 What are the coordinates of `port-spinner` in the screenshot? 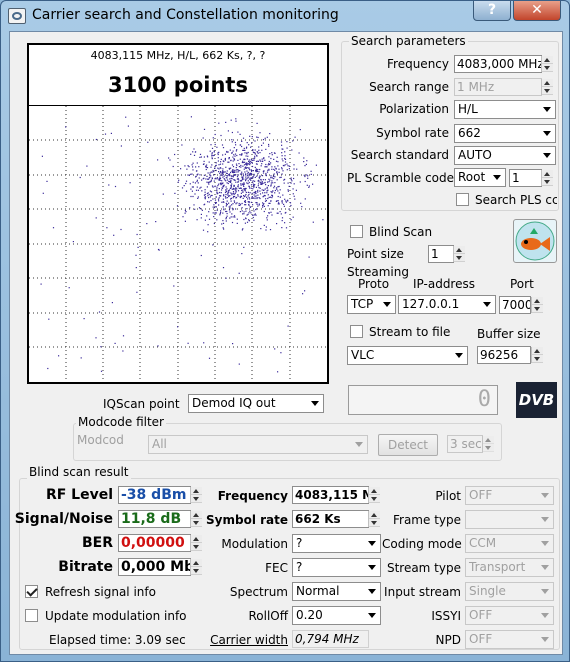 It's located at (537, 305).